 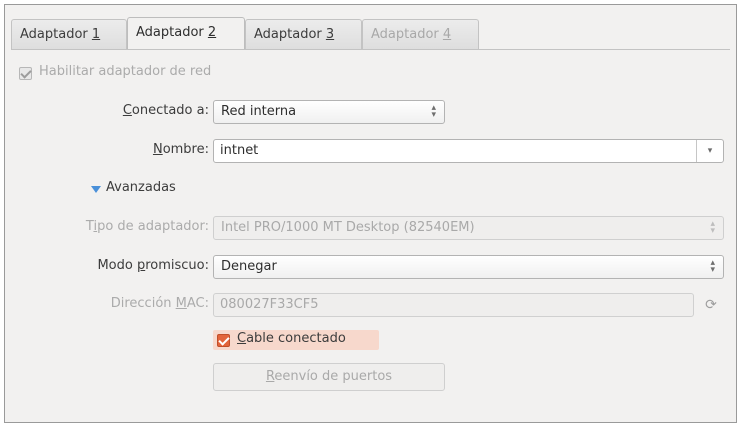 What do you see at coordinates (239, 150) in the screenshot?
I see `name-value: intnet` at bounding box center [239, 150].